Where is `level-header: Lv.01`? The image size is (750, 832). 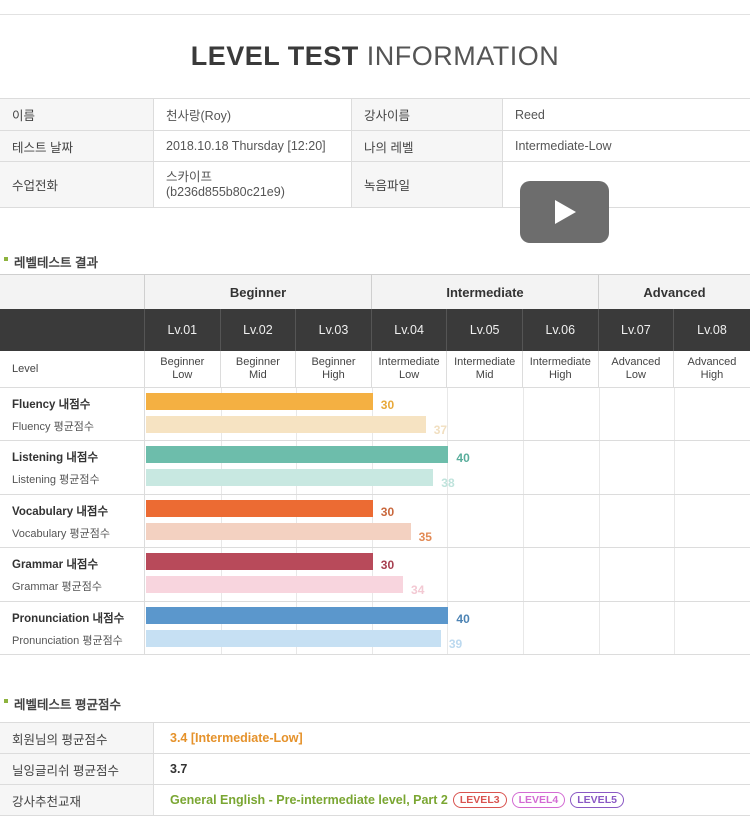 level-header: Lv.01 is located at coordinates (183, 330).